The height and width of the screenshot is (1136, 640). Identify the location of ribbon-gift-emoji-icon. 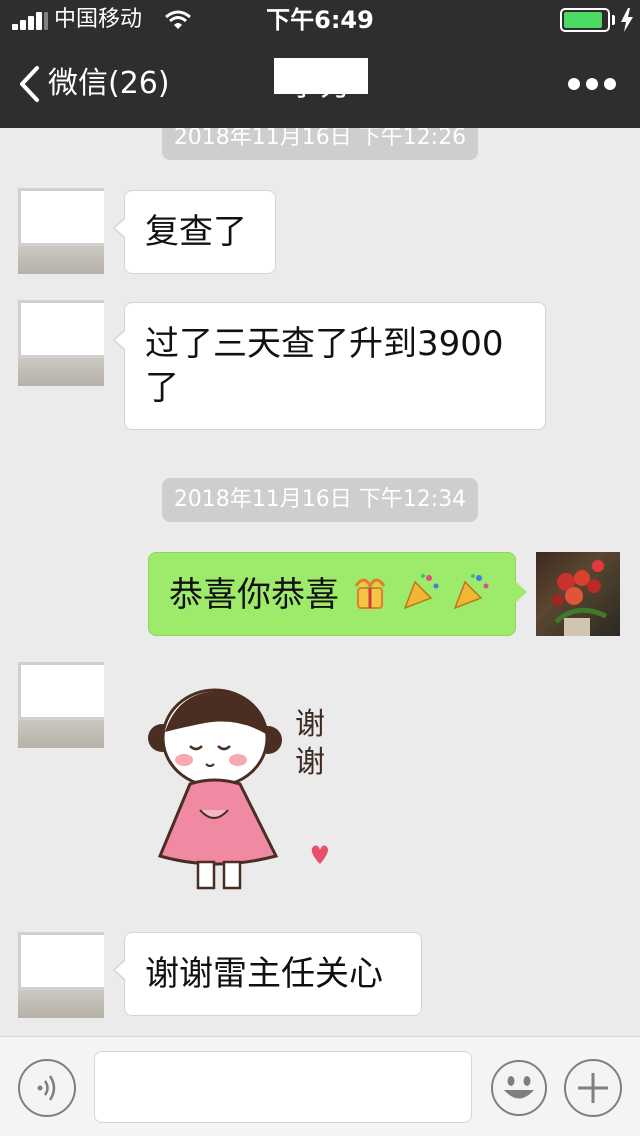
(370, 593).